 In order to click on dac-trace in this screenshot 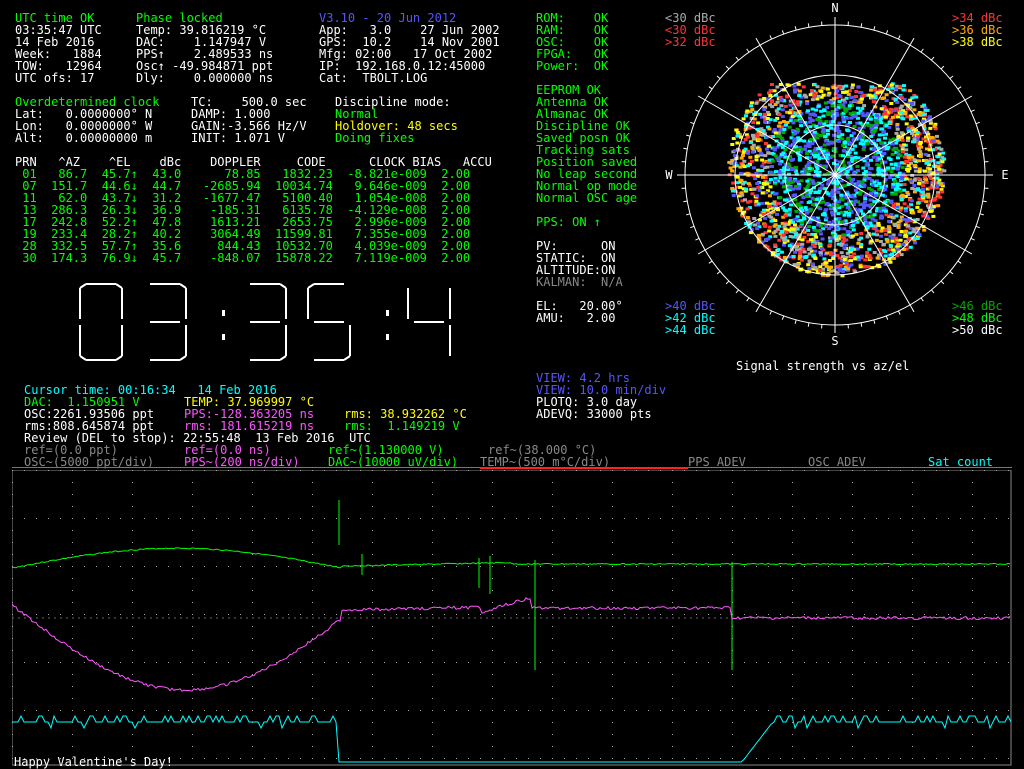, I will do `click(511, 558)`.